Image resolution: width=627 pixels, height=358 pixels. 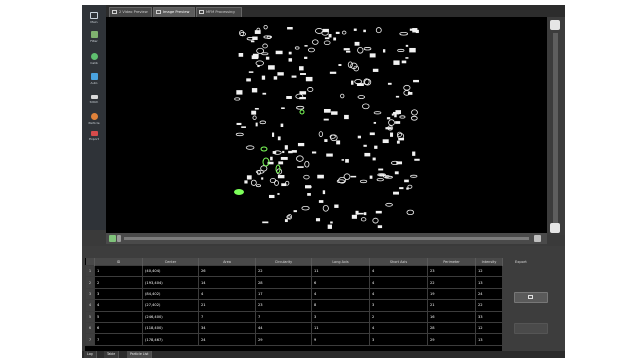 What do you see at coordinates (283, 294) in the screenshot?
I see `table-cell: 17` at bounding box center [283, 294].